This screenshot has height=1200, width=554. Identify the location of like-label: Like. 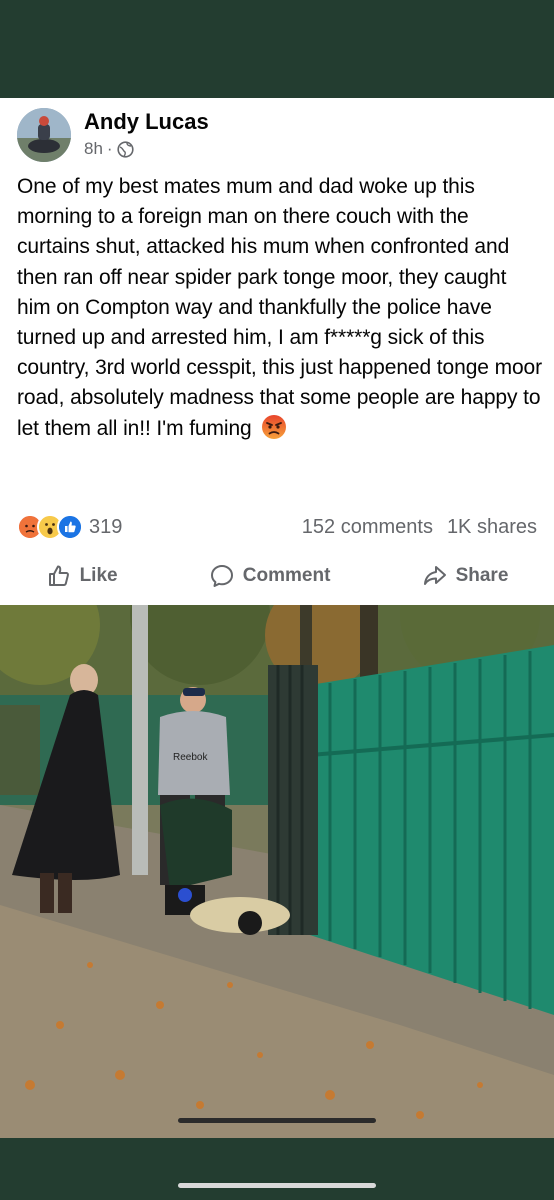
(98, 575).